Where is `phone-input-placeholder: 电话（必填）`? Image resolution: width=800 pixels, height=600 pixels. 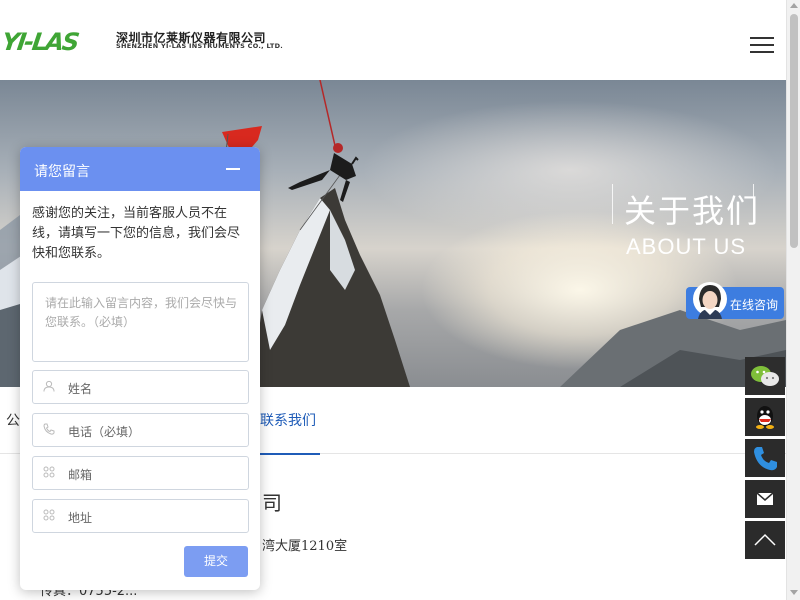 phone-input-placeholder: 电话（必填） is located at coordinates (104, 432).